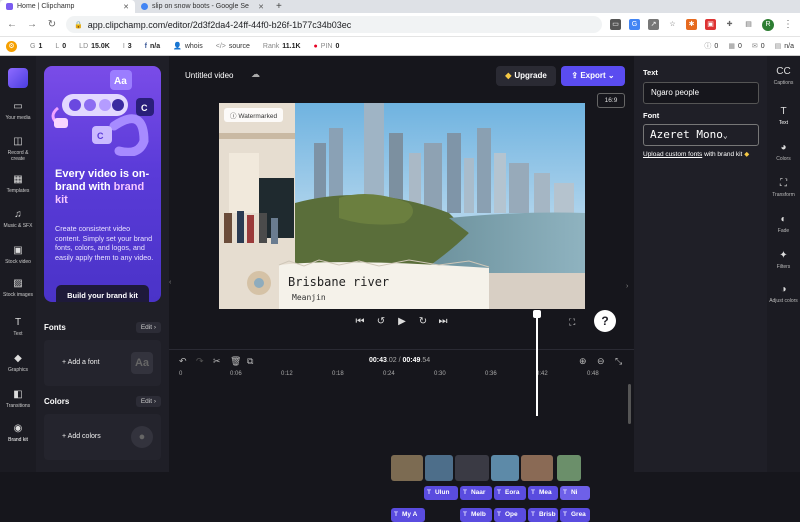 This screenshot has width=800, height=522. What do you see at coordinates (18, 363) in the screenshot?
I see `nav-graphics: ◆ Graphics` at bounding box center [18, 363].